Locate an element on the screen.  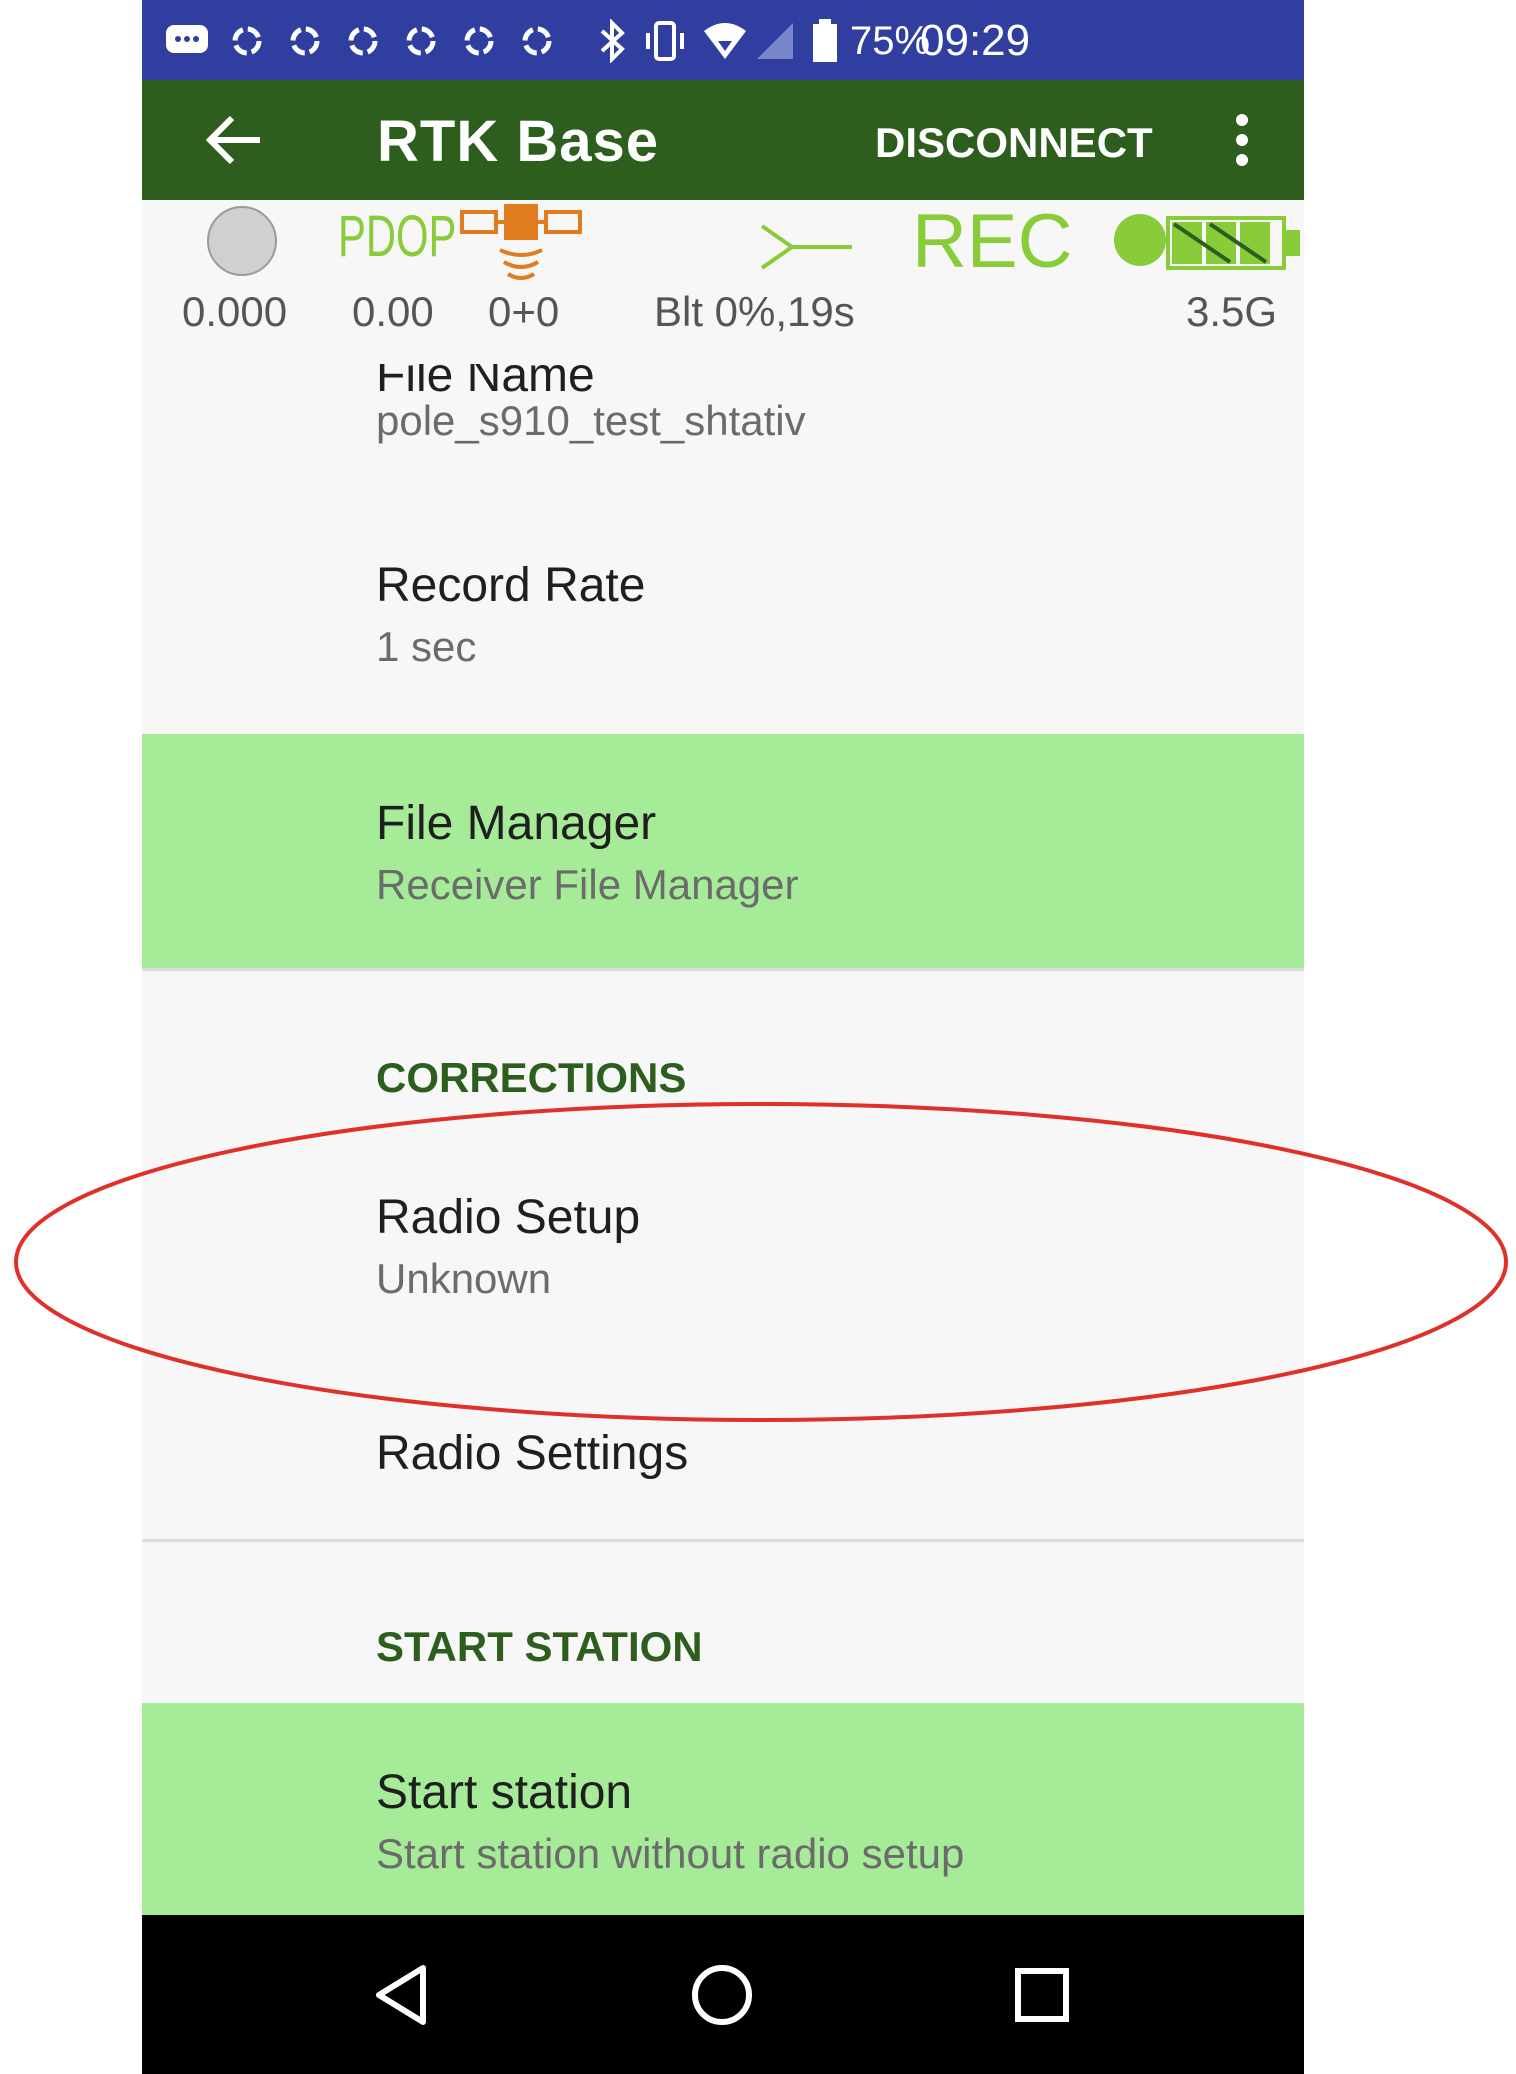
radio-settings-item: Radio Settings is located at coordinates (723, 1470).